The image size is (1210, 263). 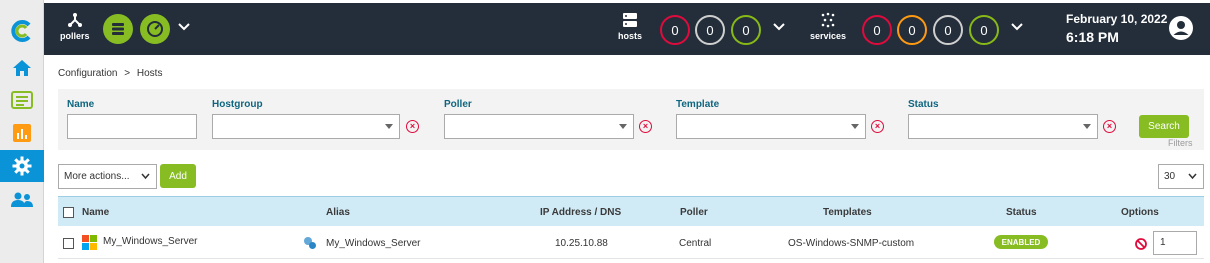 What do you see at coordinates (630, 36) in the screenshot?
I see `hosts-label: hosts` at bounding box center [630, 36].